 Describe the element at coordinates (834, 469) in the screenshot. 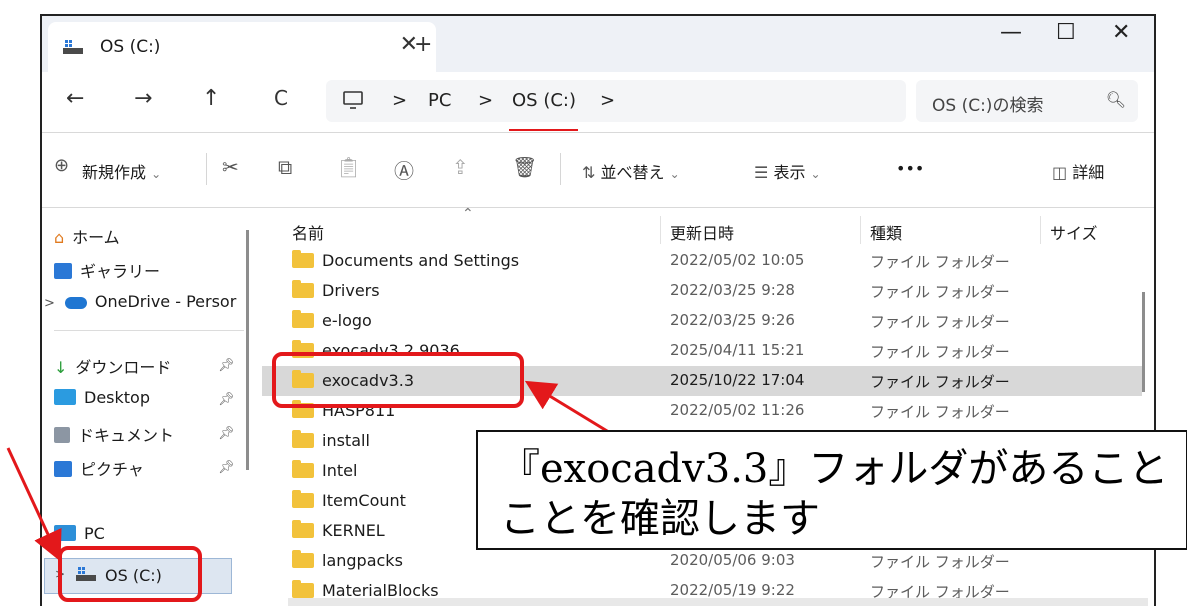

I see `callout-line-1: 『exocadv3.3』フォルダがあること` at that location.